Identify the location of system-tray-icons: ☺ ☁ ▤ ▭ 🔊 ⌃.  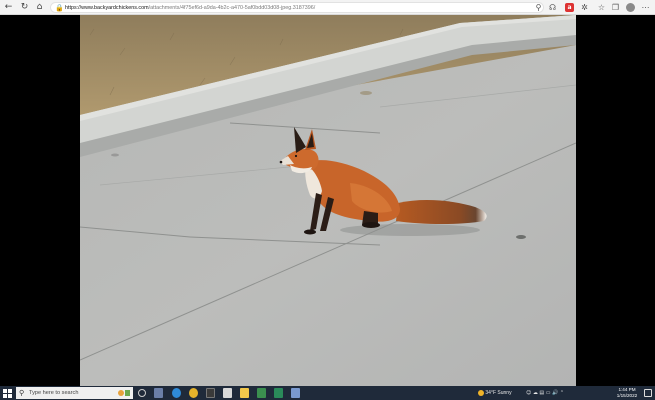
(545, 393).